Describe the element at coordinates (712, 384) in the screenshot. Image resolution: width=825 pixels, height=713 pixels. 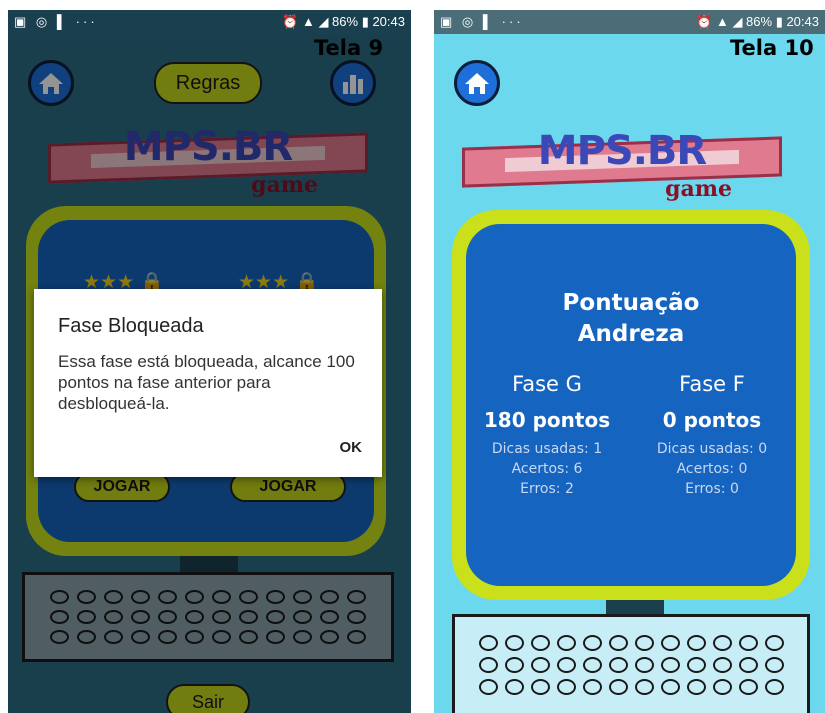
I see `phase-f-name: Fase F` at that location.